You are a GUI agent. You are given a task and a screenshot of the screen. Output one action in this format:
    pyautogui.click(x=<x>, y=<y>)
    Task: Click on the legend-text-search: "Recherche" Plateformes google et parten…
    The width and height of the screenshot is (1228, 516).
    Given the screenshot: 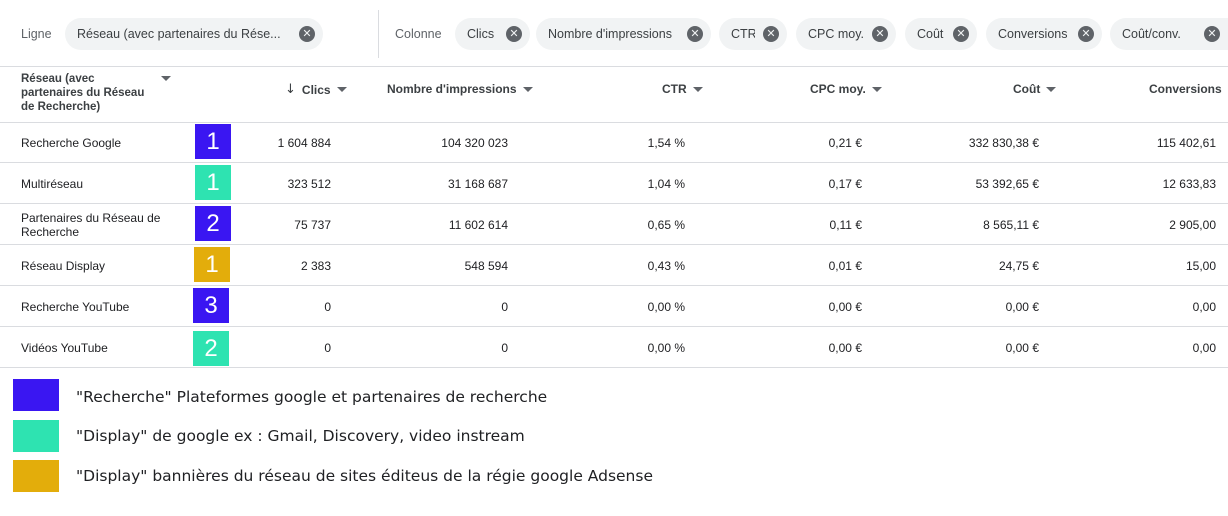 What is the action you would take?
    pyautogui.click(x=312, y=397)
    